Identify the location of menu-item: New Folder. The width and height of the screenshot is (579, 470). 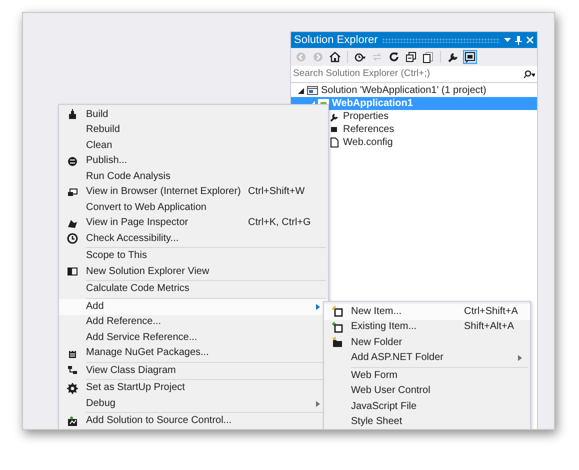
(427, 342).